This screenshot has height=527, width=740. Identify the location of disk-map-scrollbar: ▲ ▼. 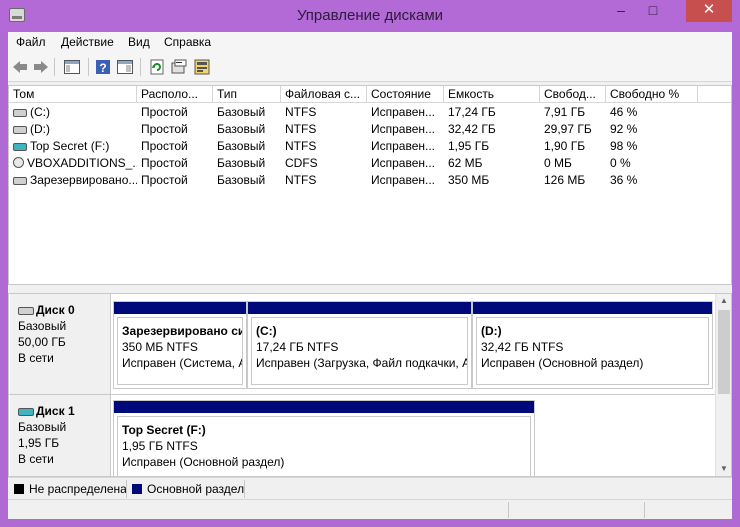
(723, 385).